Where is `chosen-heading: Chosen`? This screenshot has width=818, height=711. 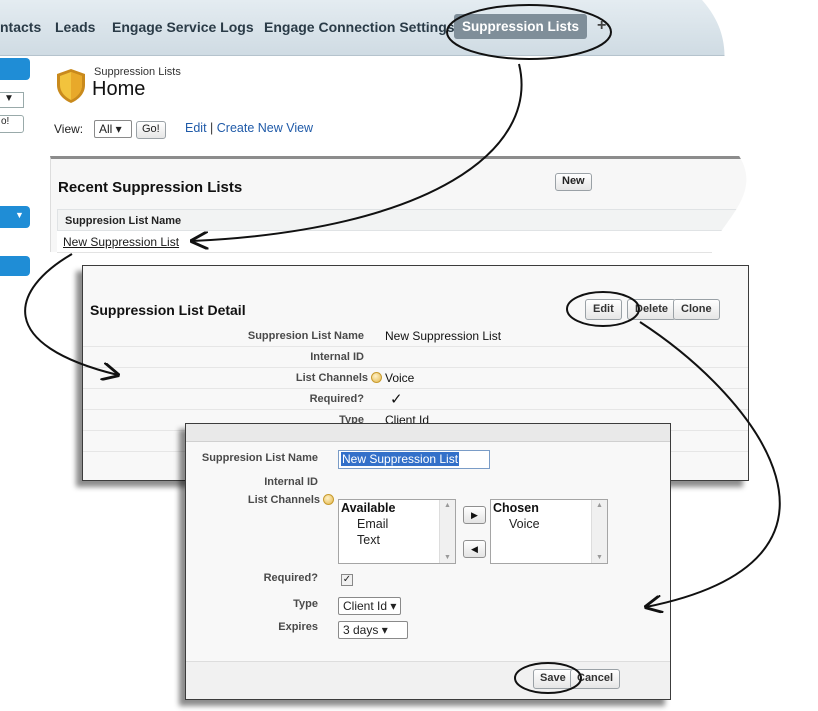
chosen-heading: Chosen is located at coordinates (516, 508).